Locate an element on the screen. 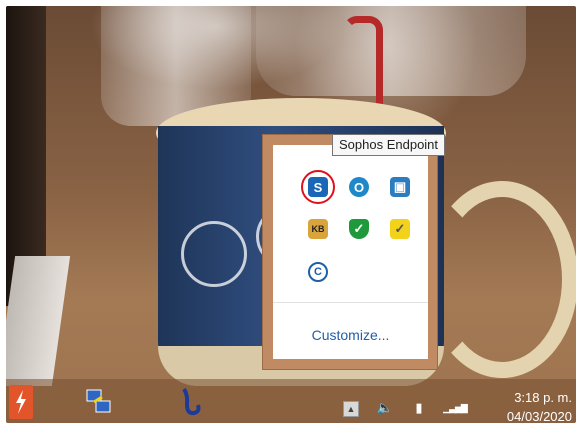 The image size is (582, 429). photo-glass-right is located at coordinates (391, 51).